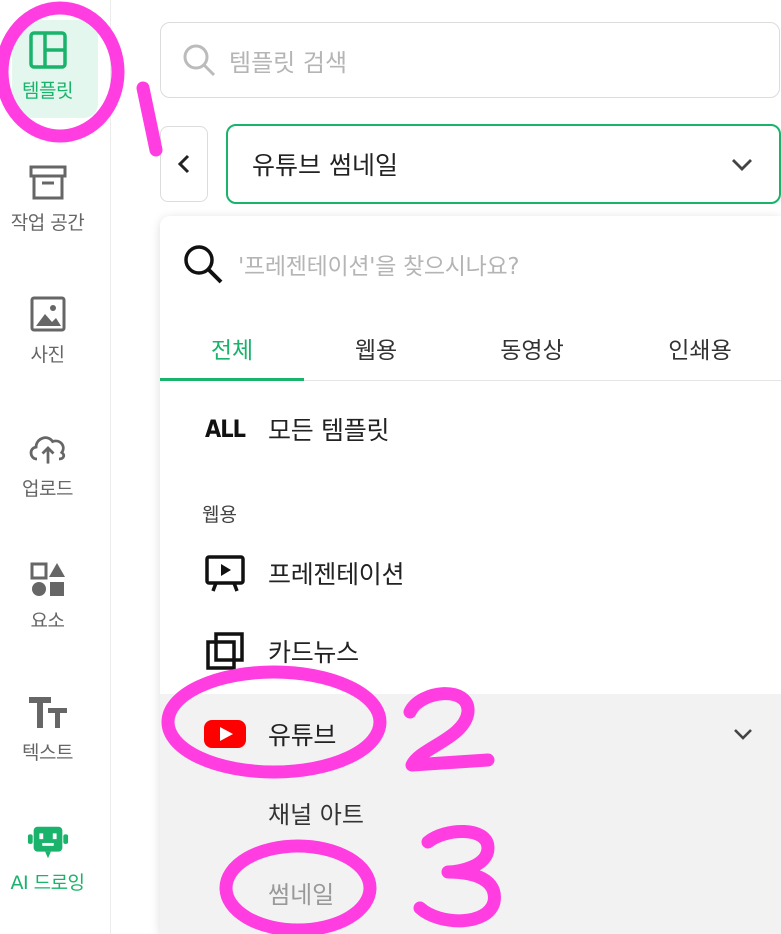  I want to click on category-tabs: 전체 웹용 동영상 인쇄용, so click(470, 348).